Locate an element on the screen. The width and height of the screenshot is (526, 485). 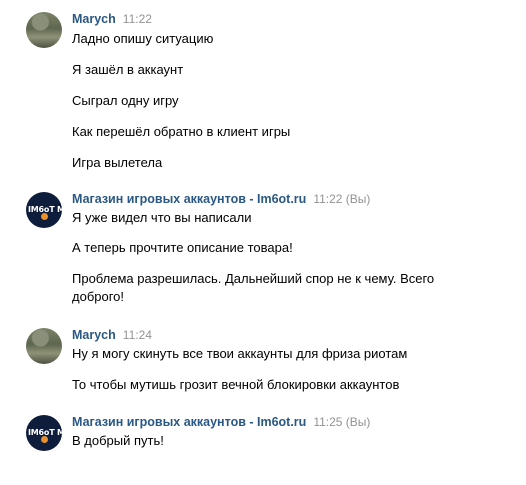
message-text: В добрый путь! is located at coordinates (118, 440).